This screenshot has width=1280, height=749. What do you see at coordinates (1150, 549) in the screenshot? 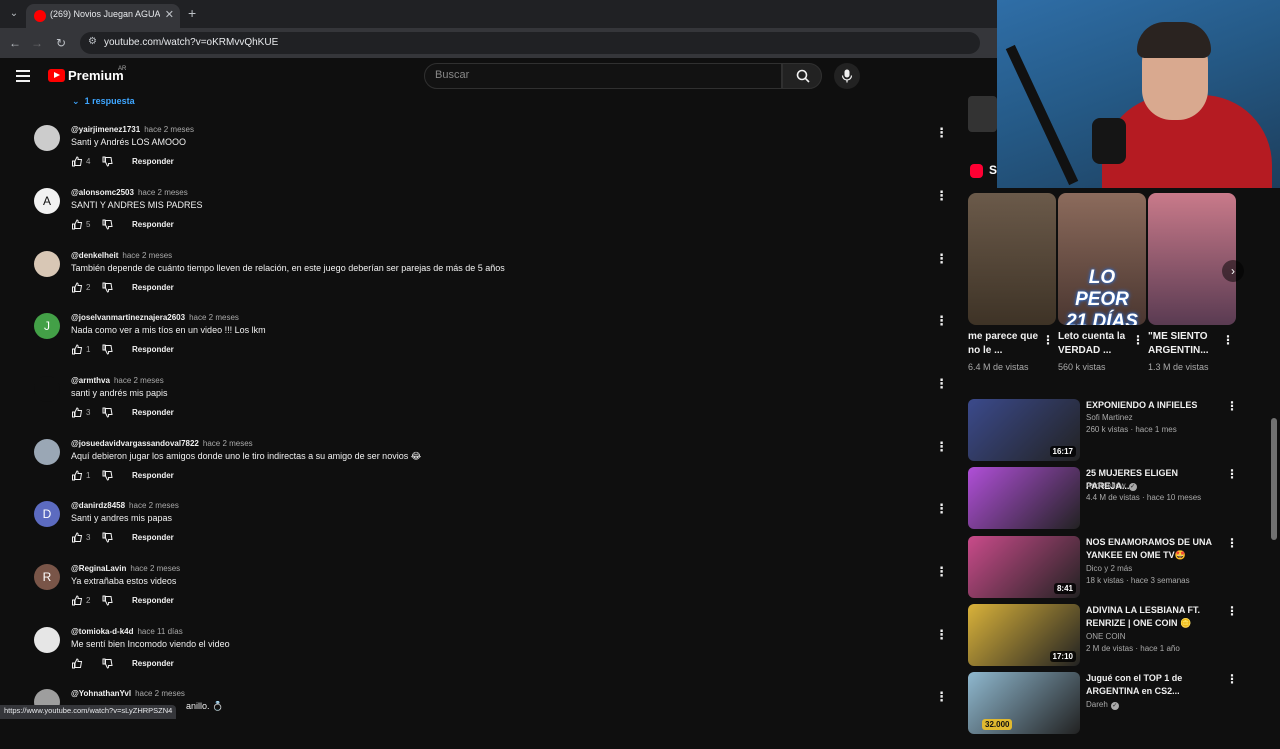
I see `video-title: NOS ENAMORAMOS DE UNA YANKEE EN OME TV🤩` at bounding box center [1150, 549].